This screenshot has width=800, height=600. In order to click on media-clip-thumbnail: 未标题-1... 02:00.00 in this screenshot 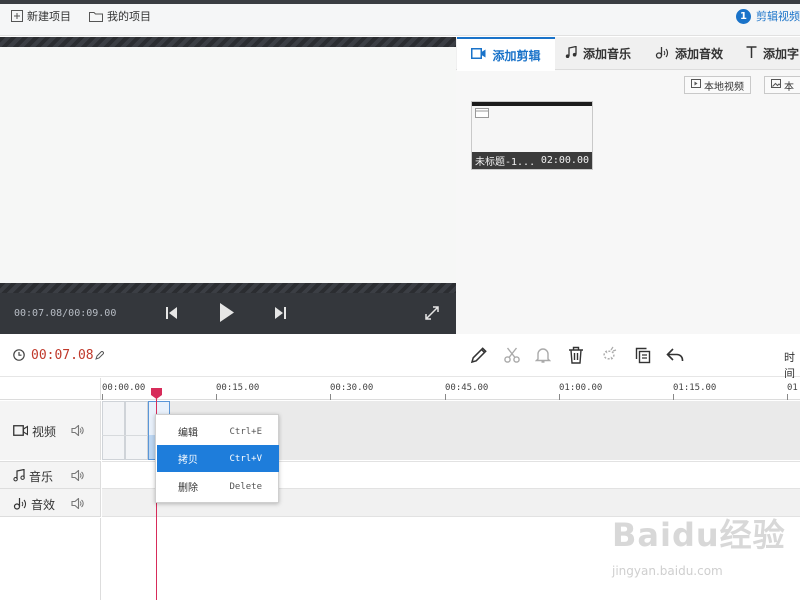, I will do `click(532, 135)`.